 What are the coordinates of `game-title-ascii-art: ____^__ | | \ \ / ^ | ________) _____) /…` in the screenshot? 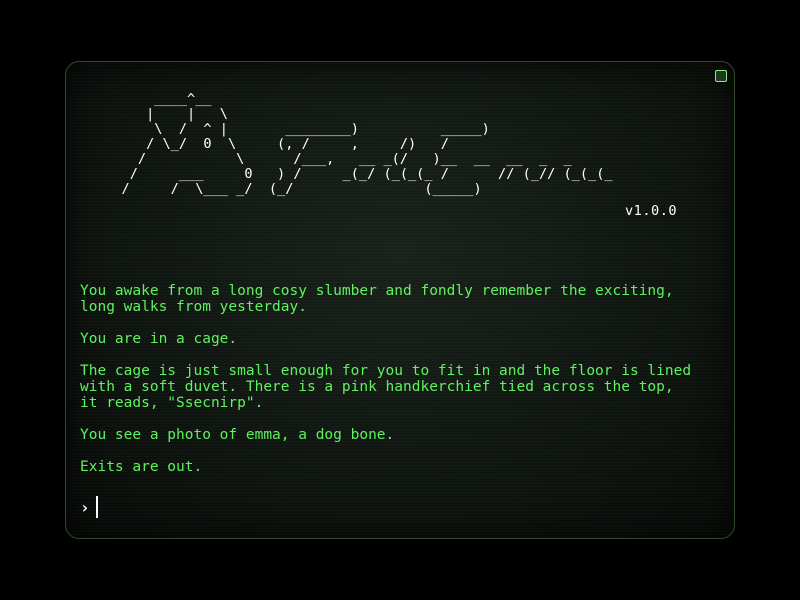 It's located at (355, 144).